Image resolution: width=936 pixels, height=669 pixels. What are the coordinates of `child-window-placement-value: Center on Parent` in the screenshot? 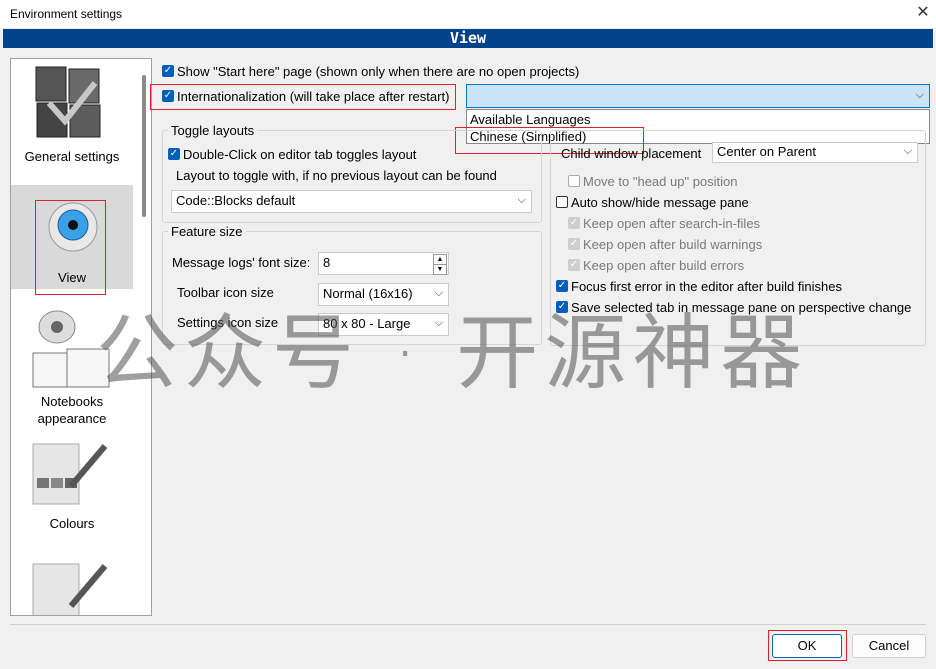 It's located at (767, 151).